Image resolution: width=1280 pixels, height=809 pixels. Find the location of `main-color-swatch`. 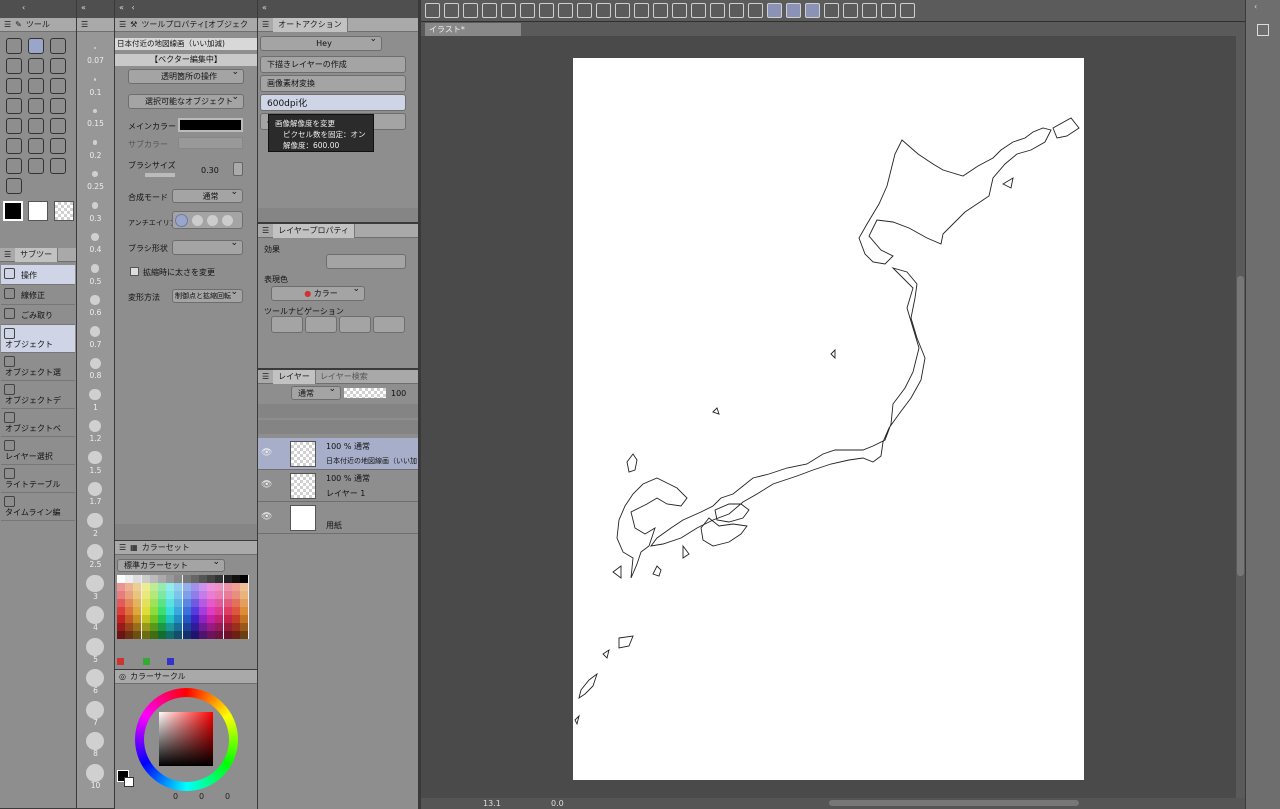

main-color-swatch is located at coordinates (13, 211).